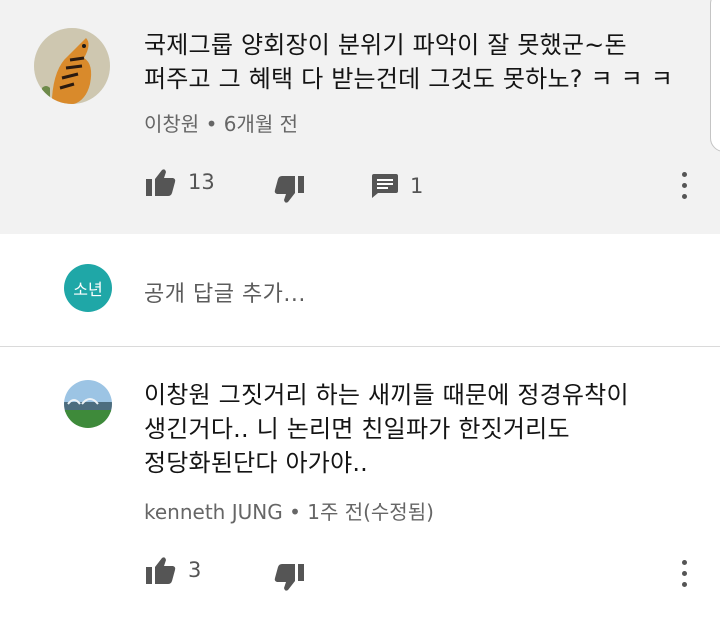 This screenshot has height=619, width=720. What do you see at coordinates (370, 512) in the screenshot?
I see `comment-time: 1주 전(수정됨)` at bounding box center [370, 512].